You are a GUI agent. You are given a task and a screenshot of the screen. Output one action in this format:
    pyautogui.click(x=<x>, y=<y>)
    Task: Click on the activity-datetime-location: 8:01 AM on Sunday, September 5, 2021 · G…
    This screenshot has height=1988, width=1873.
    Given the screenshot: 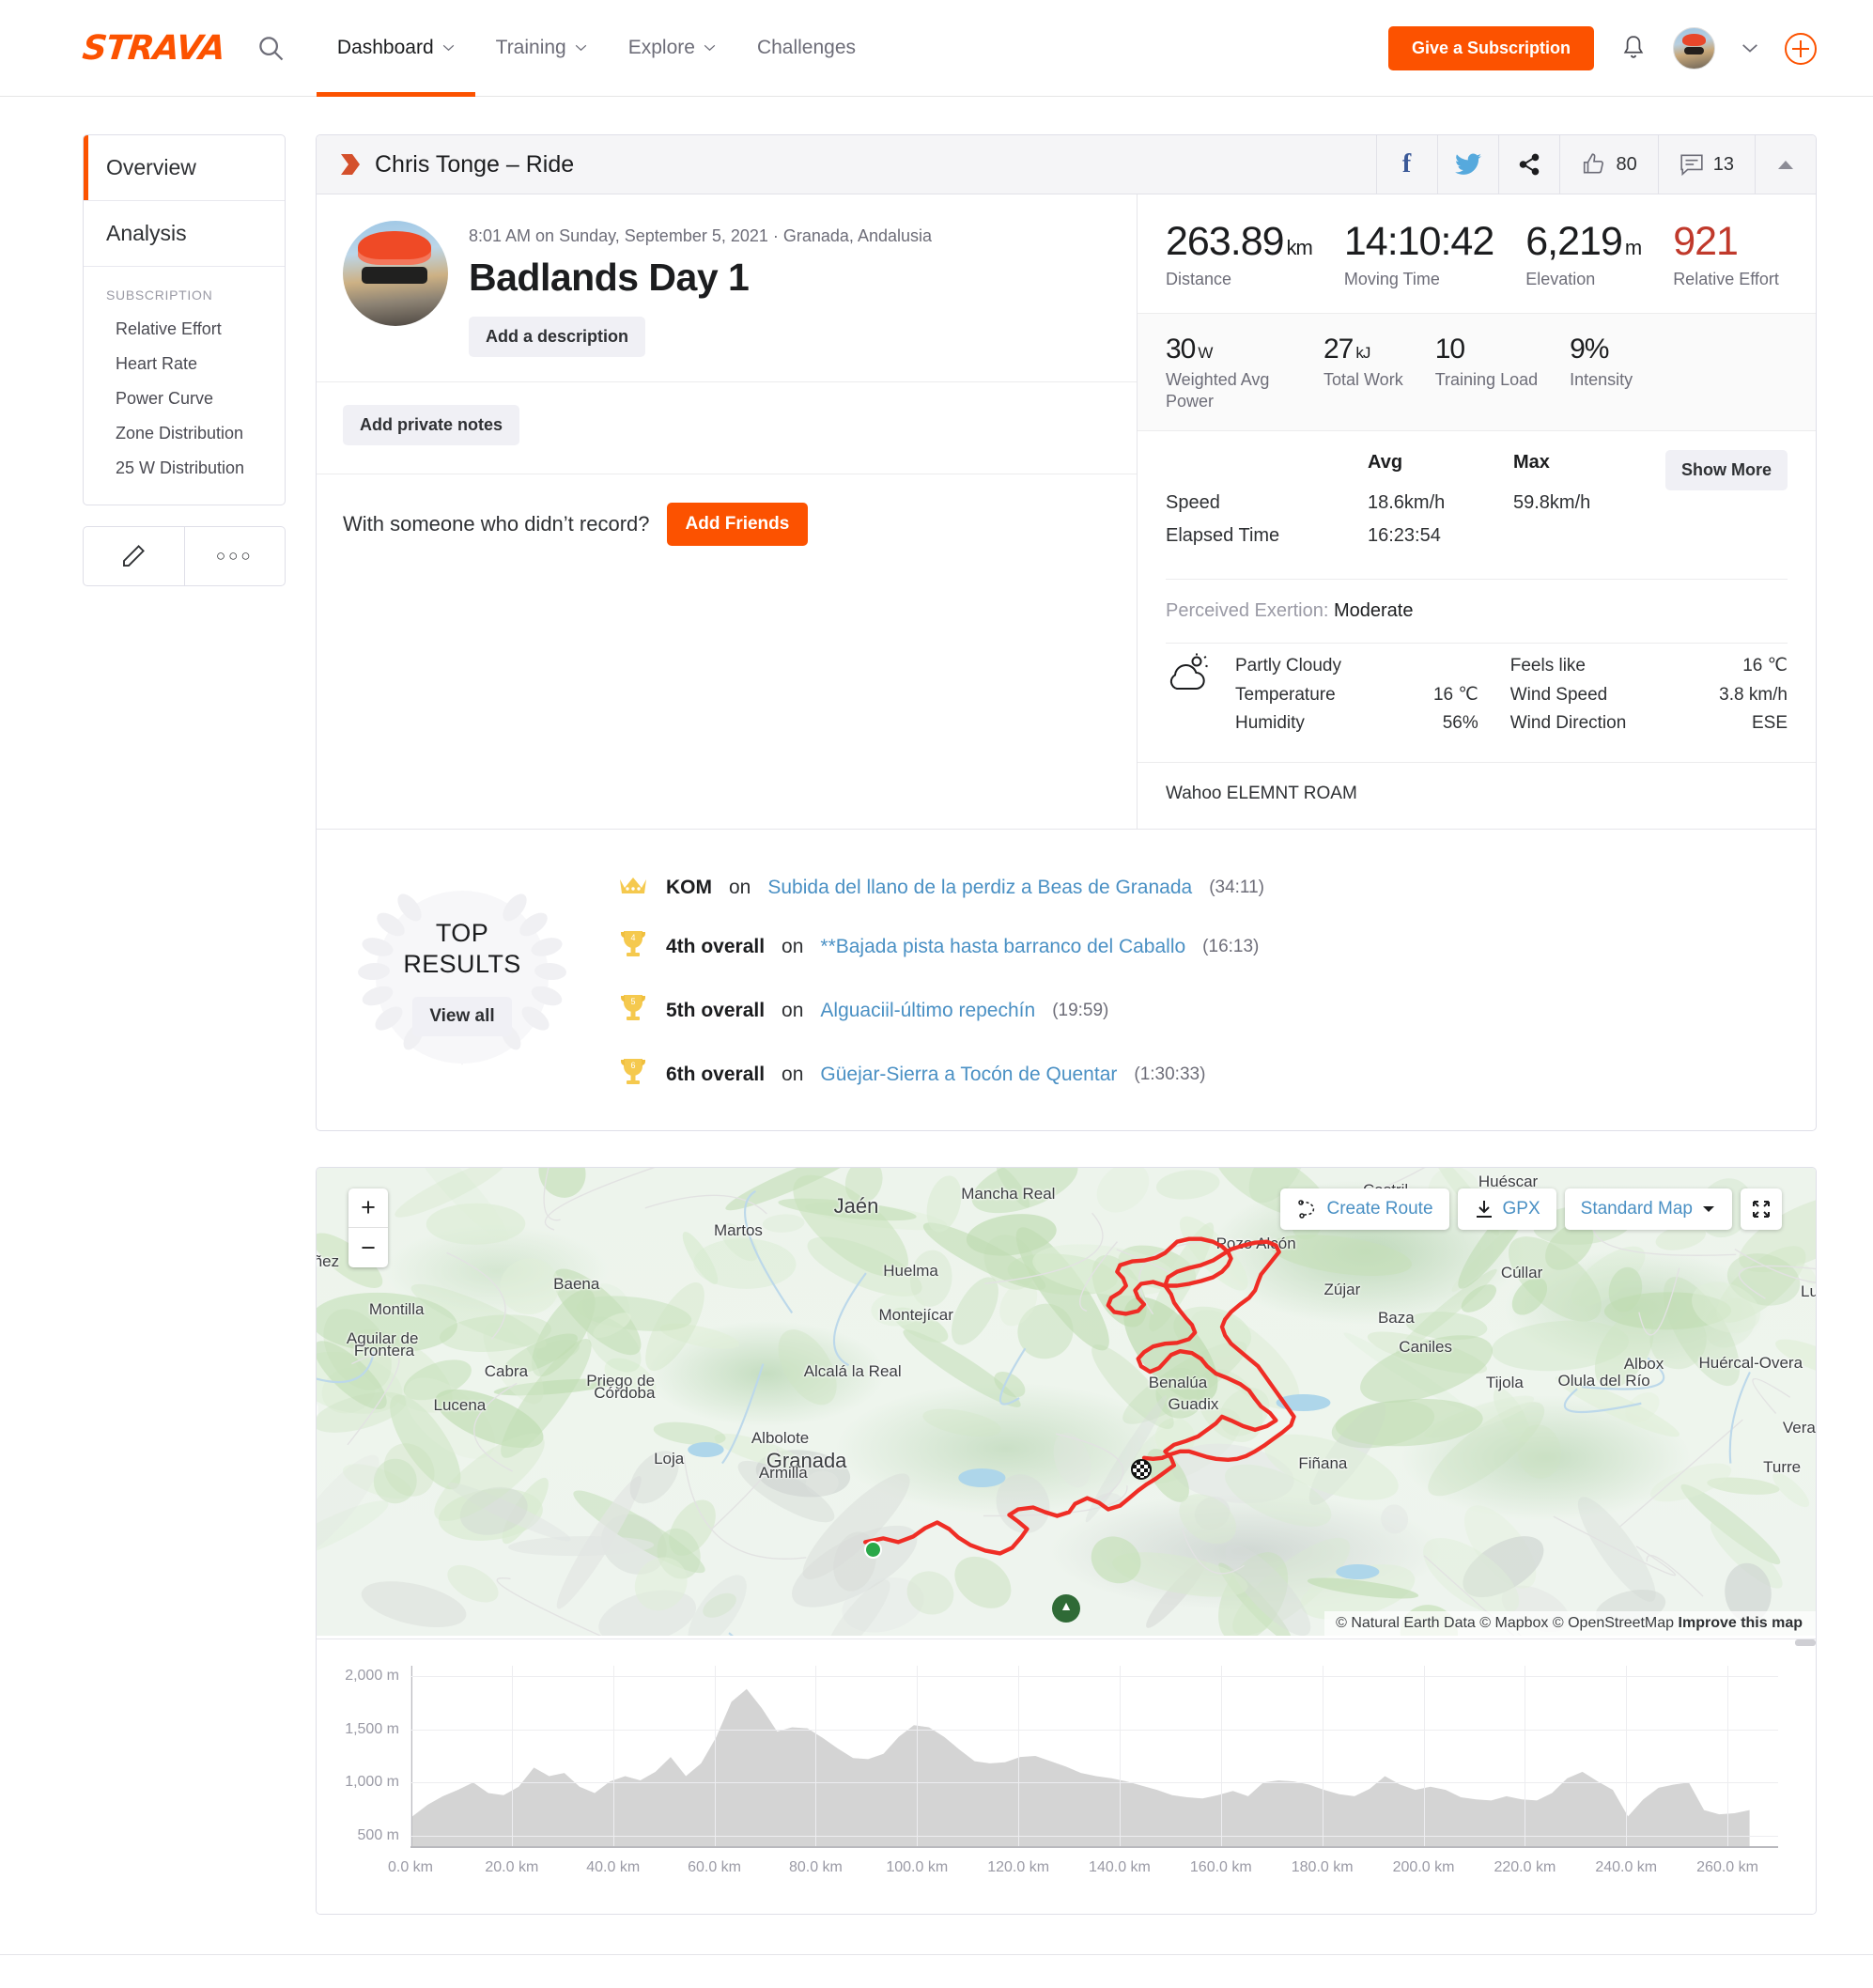 What is the action you would take?
    pyautogui.click(x=700, y=235)
    